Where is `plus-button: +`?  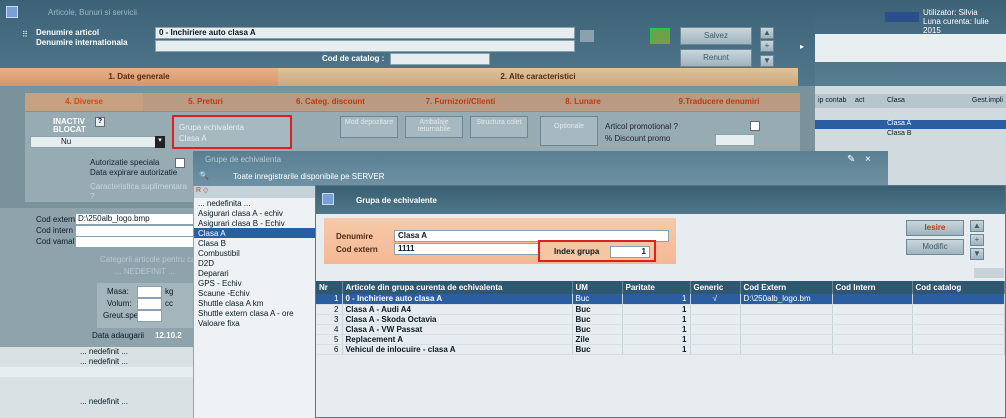
plus-button: + is located at coordinates (767, 46).